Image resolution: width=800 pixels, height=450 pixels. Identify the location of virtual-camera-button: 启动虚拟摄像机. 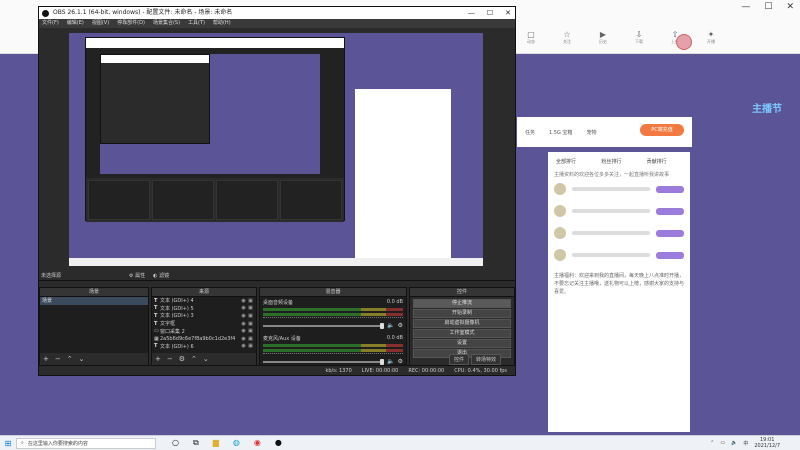
(462, 323).